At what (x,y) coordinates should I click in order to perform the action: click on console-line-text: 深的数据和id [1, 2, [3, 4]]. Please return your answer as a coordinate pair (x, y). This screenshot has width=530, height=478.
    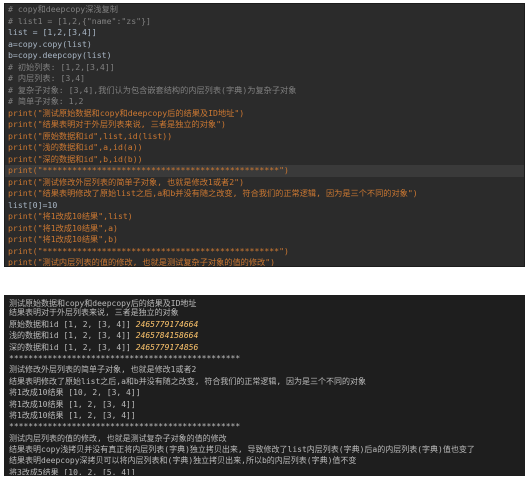
    Looking at the image, I should click on (72, 347).